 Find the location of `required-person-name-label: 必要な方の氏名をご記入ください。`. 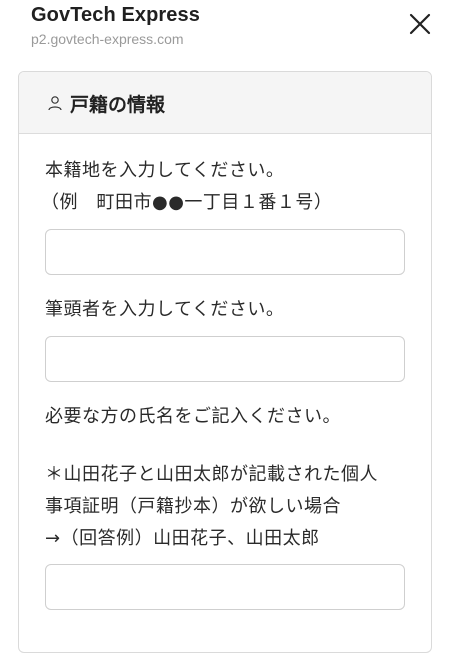

required-person-name-label: 必要な方の氏名をご記入ください。 is located at coordinates (193, 416).